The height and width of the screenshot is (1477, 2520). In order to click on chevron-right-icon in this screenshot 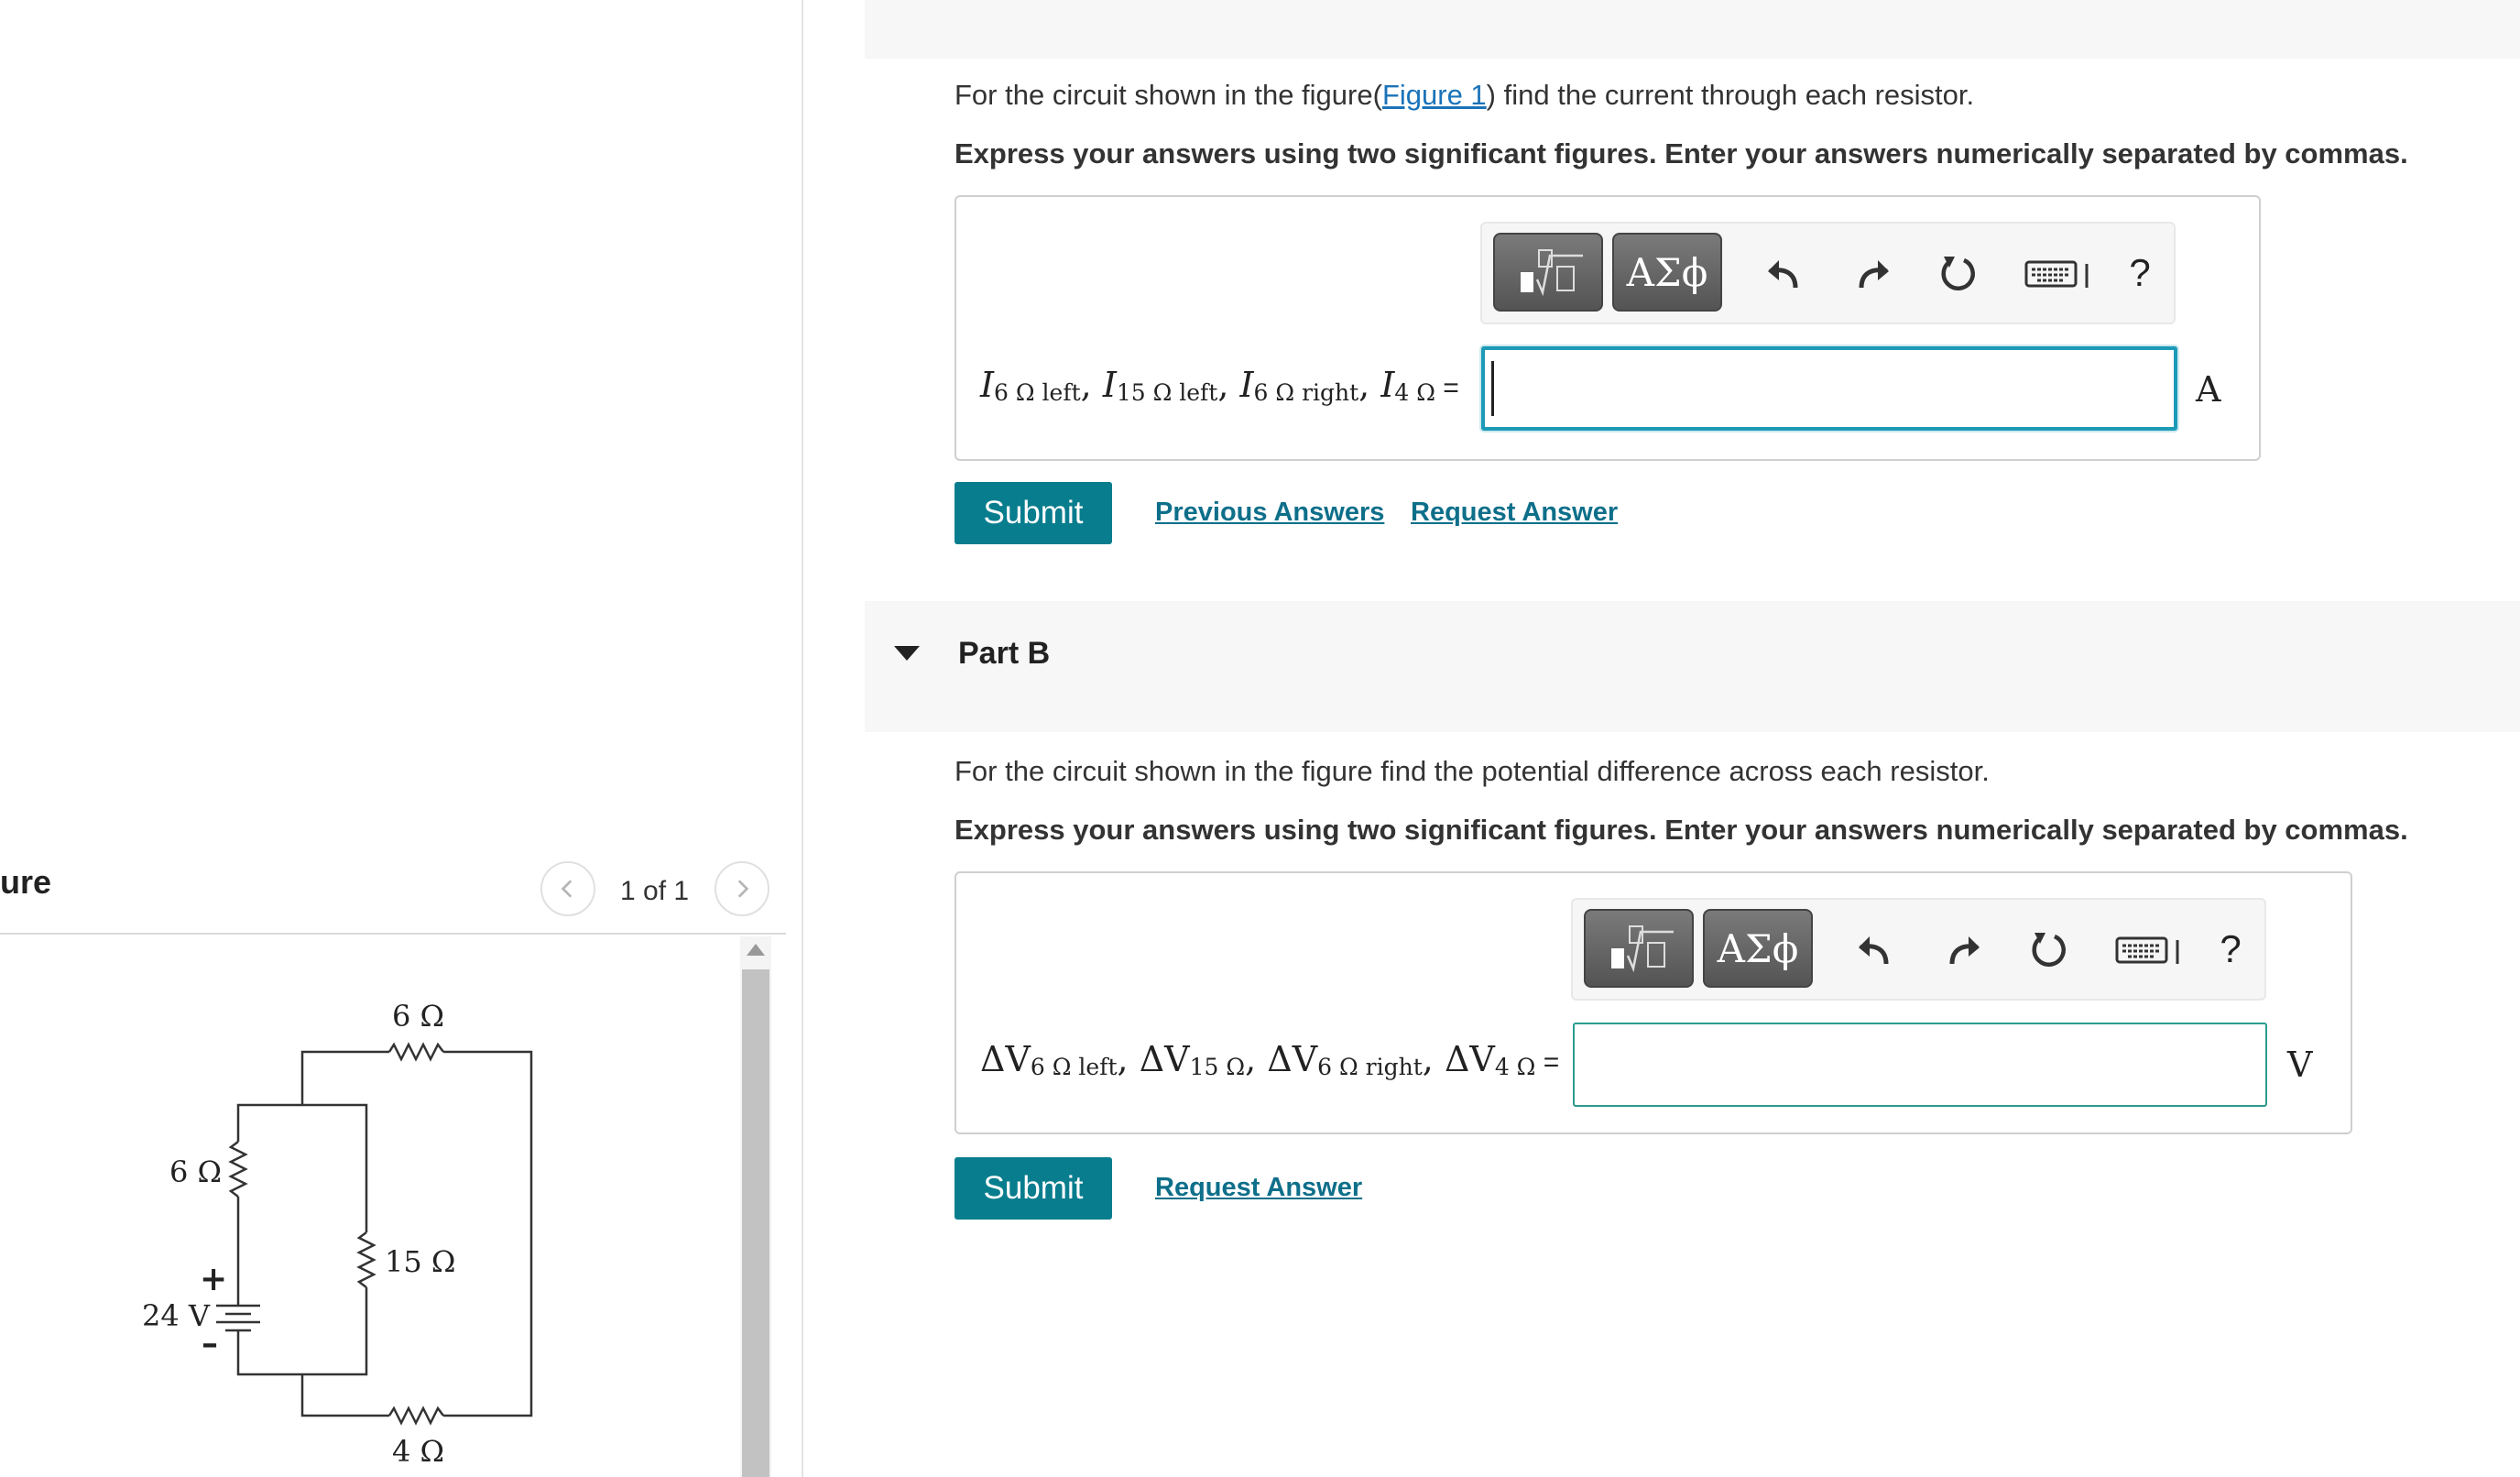, I will do `click(743, 889)`.